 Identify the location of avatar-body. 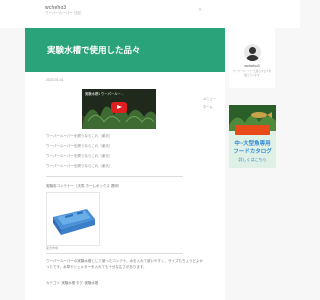
(252, 58).